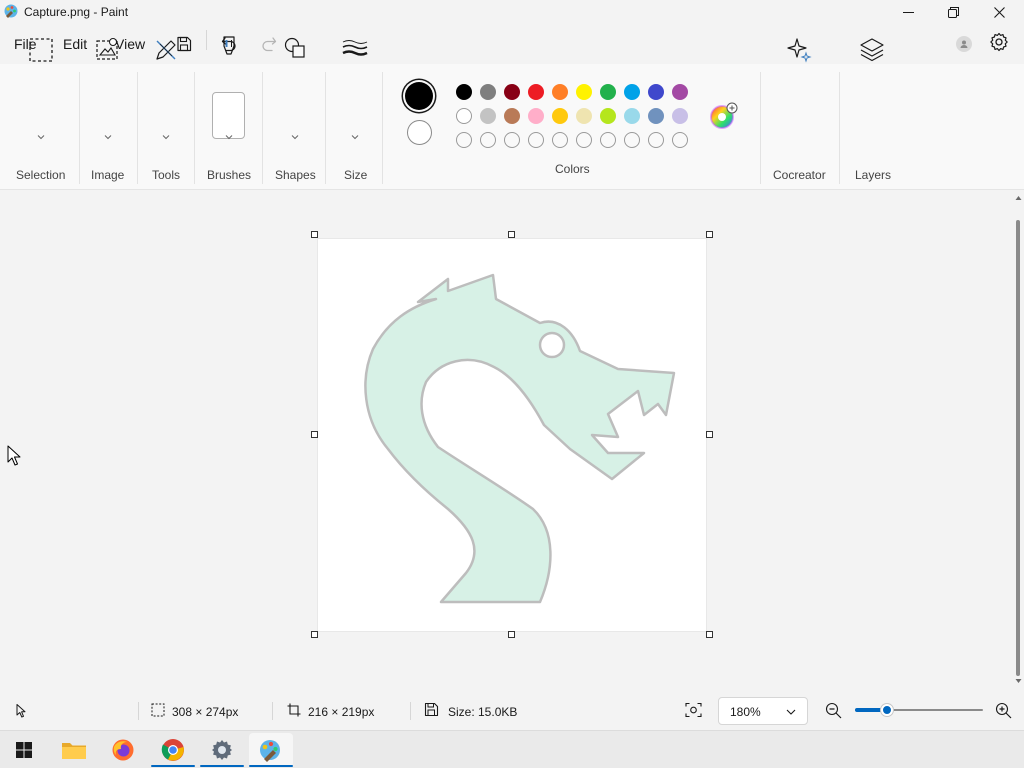  I want to click on ribbon-divider, so click(382, 128).